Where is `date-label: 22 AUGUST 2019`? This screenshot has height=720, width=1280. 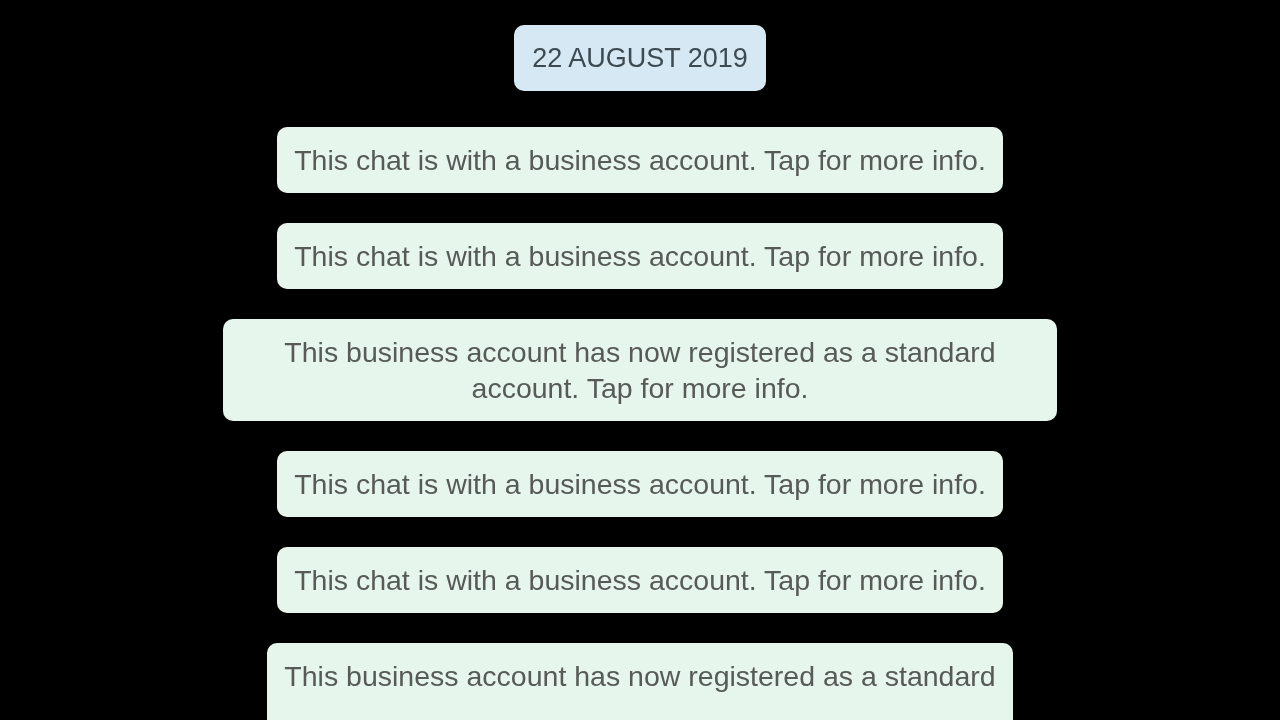
date-label: 22 AUGUST 2019 is located at coordinates (640, 58).